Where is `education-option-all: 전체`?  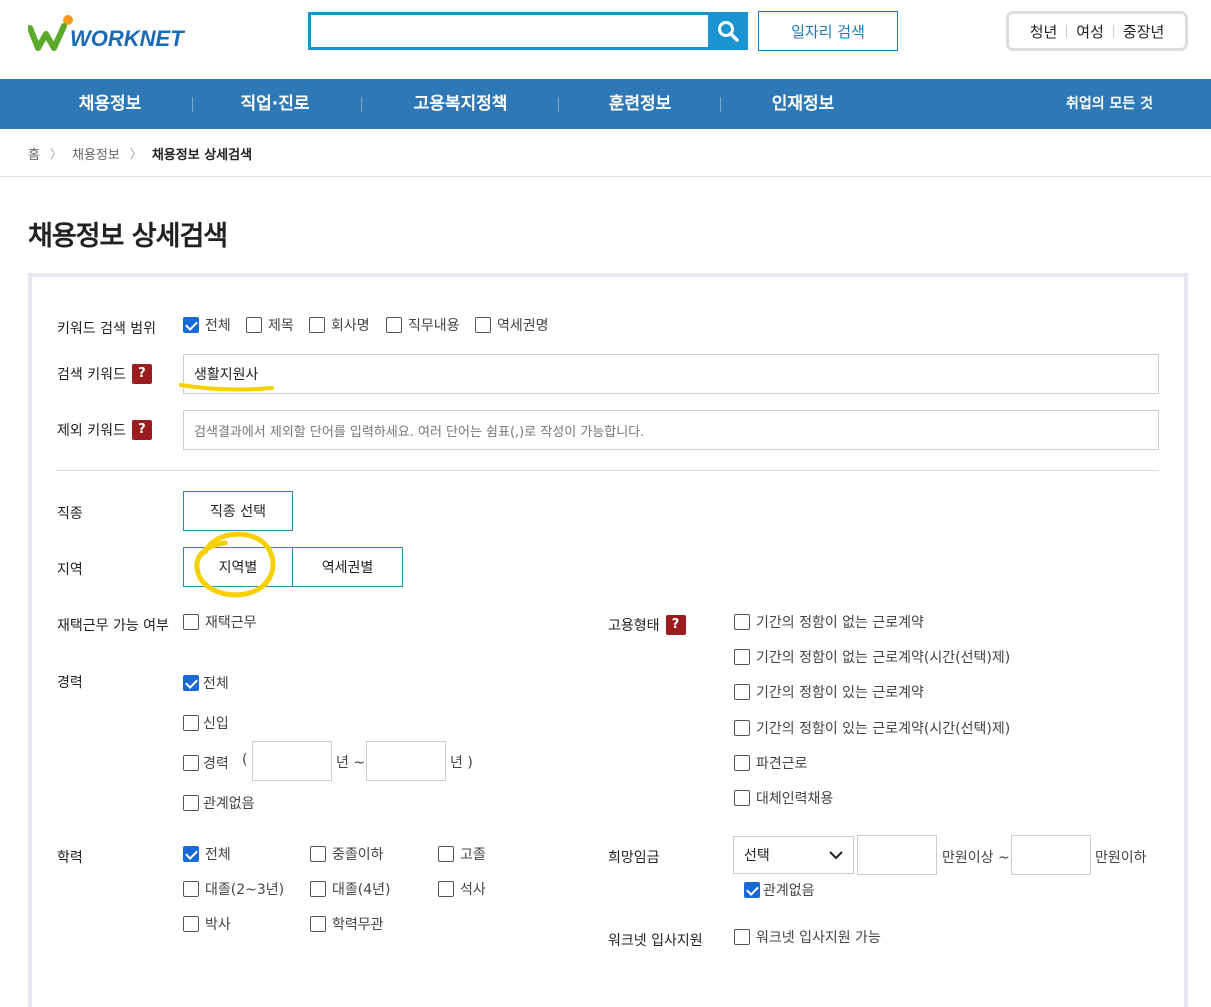
education-option-all: 전체 is located at coordinates (207, 854).